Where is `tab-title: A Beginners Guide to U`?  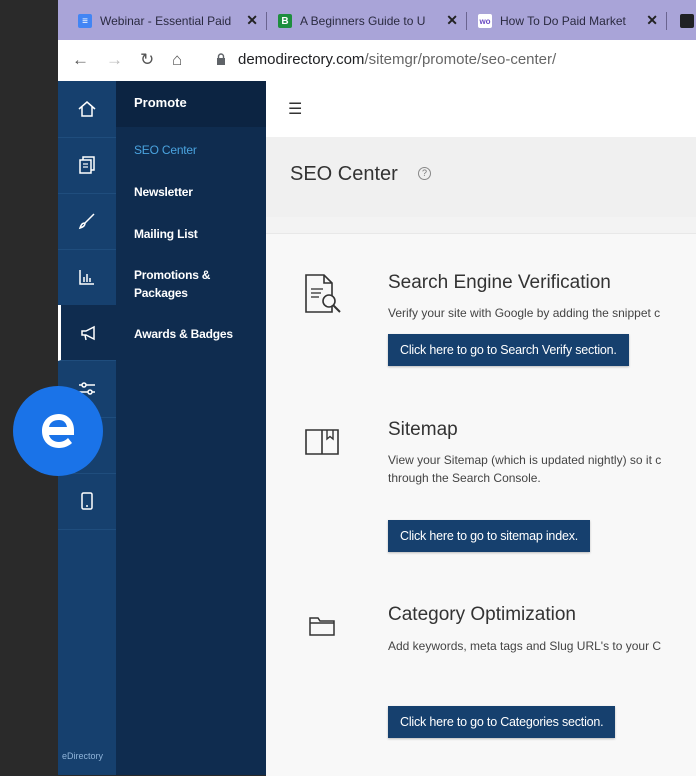 tab-title: A Beginners Guide to U is located at coordinates (363, 21).